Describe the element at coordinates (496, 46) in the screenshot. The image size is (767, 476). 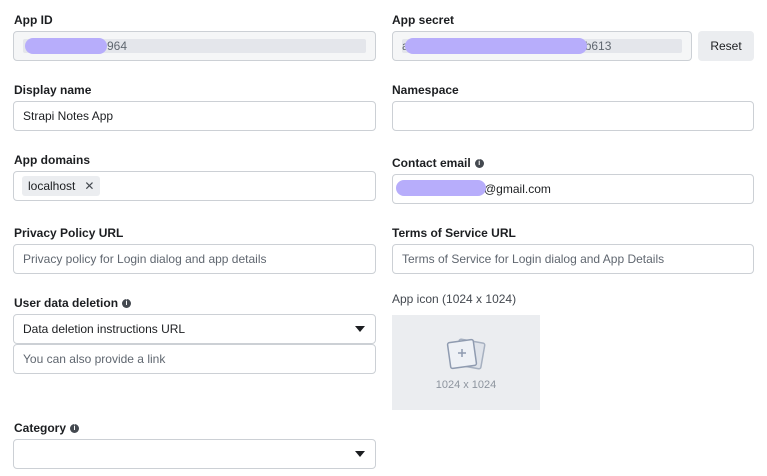
I see `app-secret-redaction` at that location.